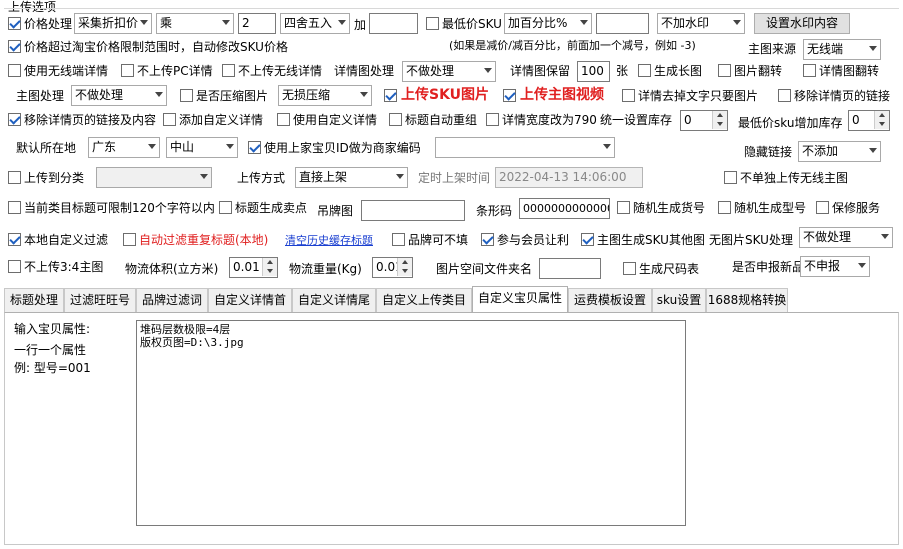 Image resolution: width=903 pixels, height=549 pixels. Describe the element at coordinates (14, 46) in the screenshot. I see `price-limit-checkbox` at that location.